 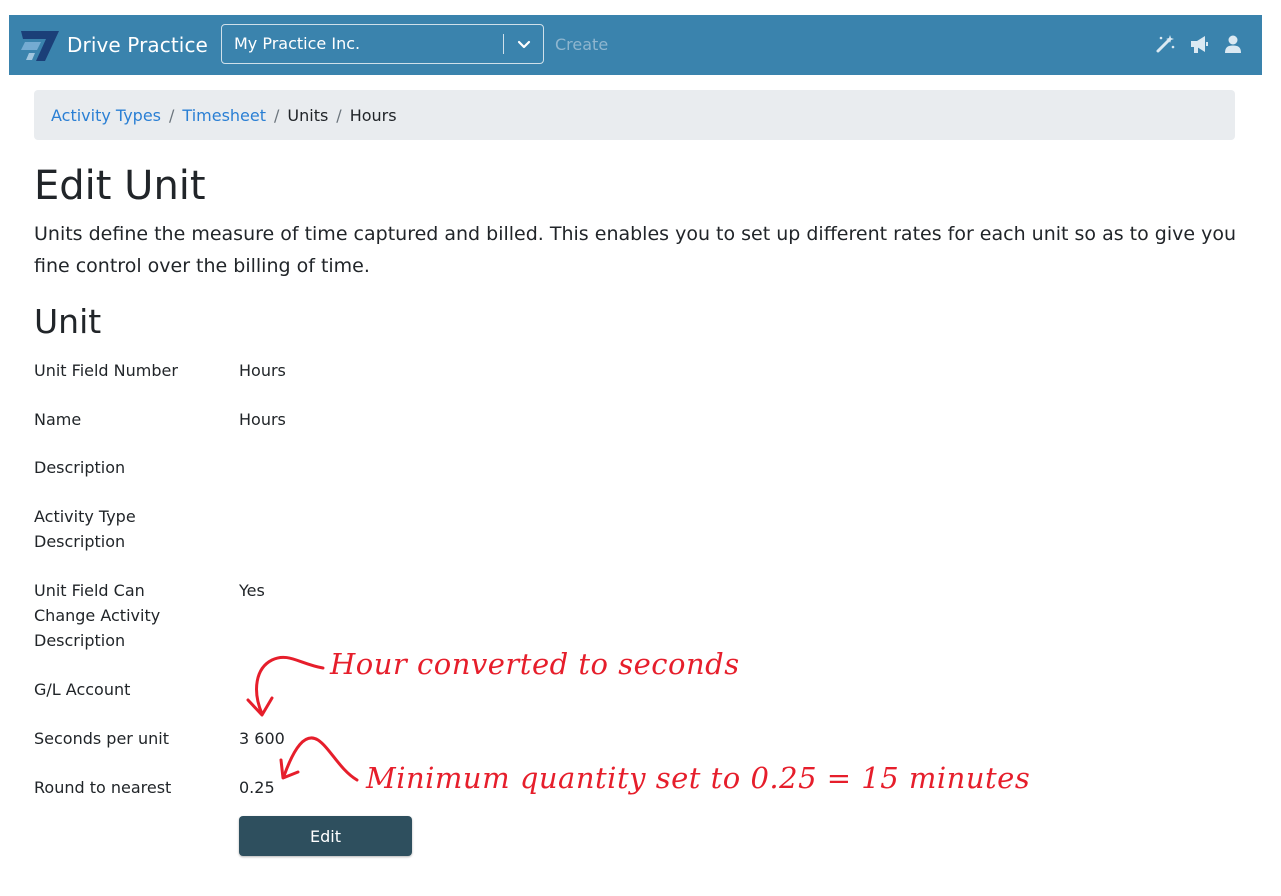 I want to click on chevron-down-icon, so click(x=524, y=44).